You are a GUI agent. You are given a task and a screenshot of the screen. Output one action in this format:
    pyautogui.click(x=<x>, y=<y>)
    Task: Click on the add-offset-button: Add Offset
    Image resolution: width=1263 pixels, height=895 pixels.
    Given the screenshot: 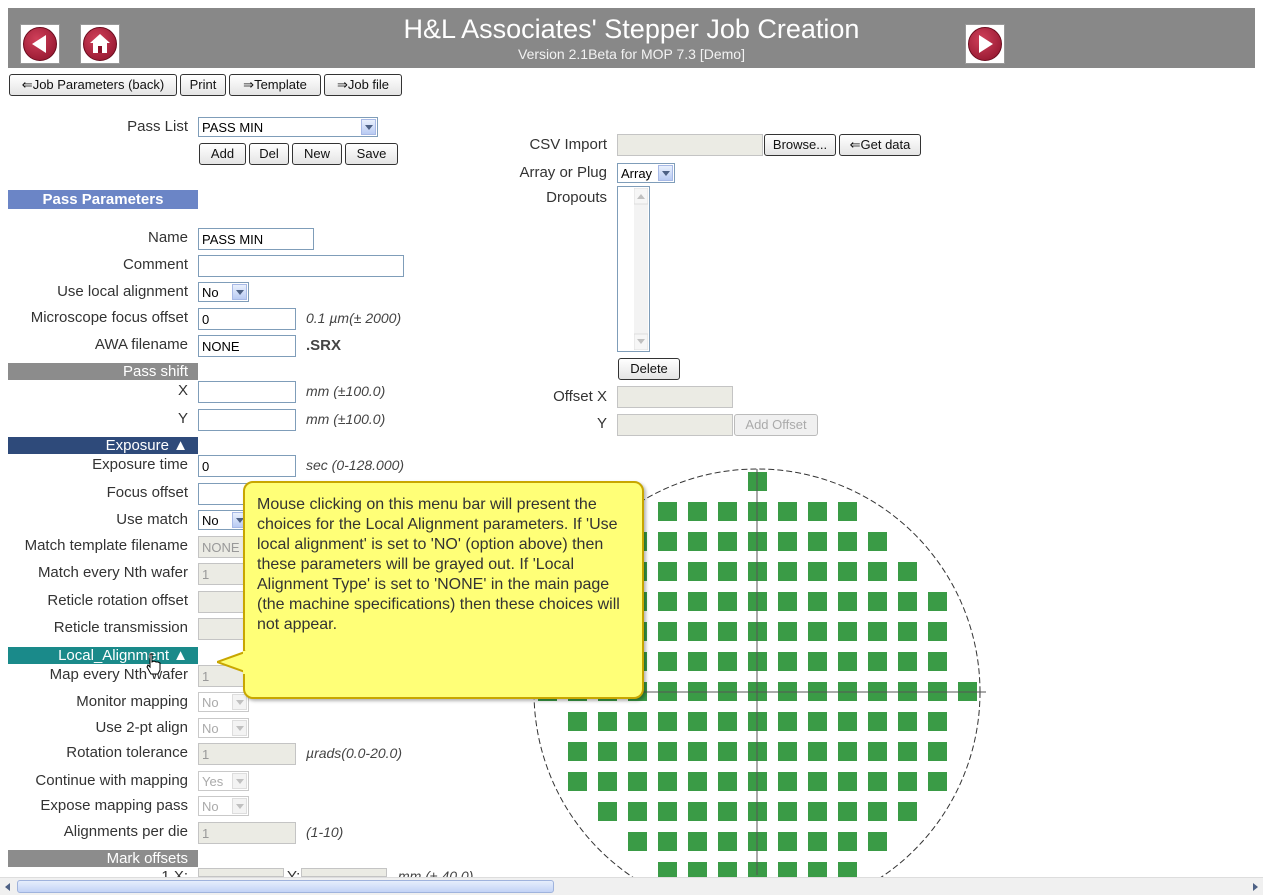 What is the action you would take?
    pyautogui.click(x=776, y=425)
    